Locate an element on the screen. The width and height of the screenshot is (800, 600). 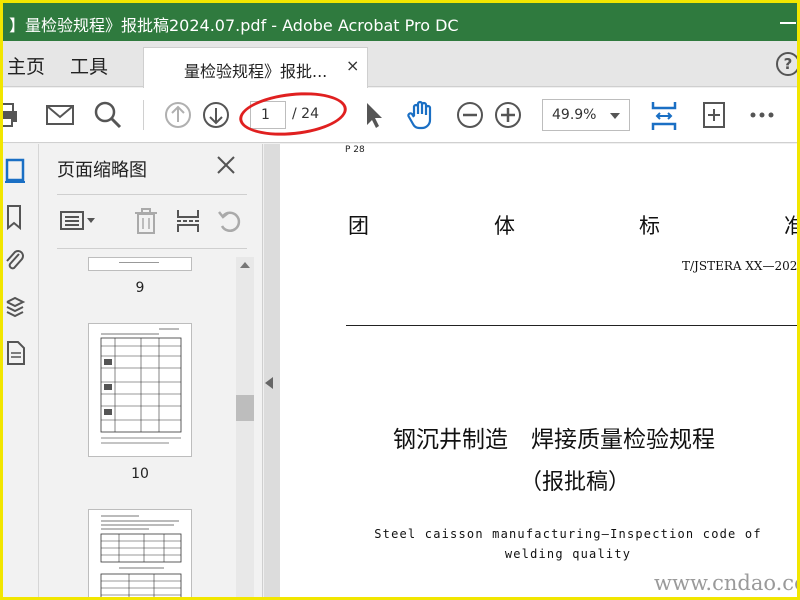
zoom-out-icon is located at coordinates (470, 115).